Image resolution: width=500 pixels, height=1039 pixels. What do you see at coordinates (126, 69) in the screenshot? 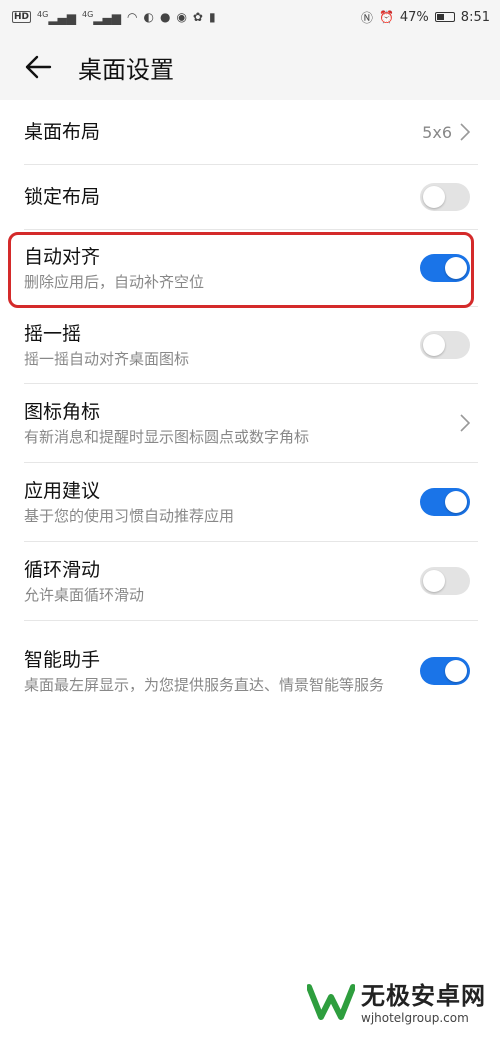
I see `page-title: 桌面设置` at bounding box center [126, 69].